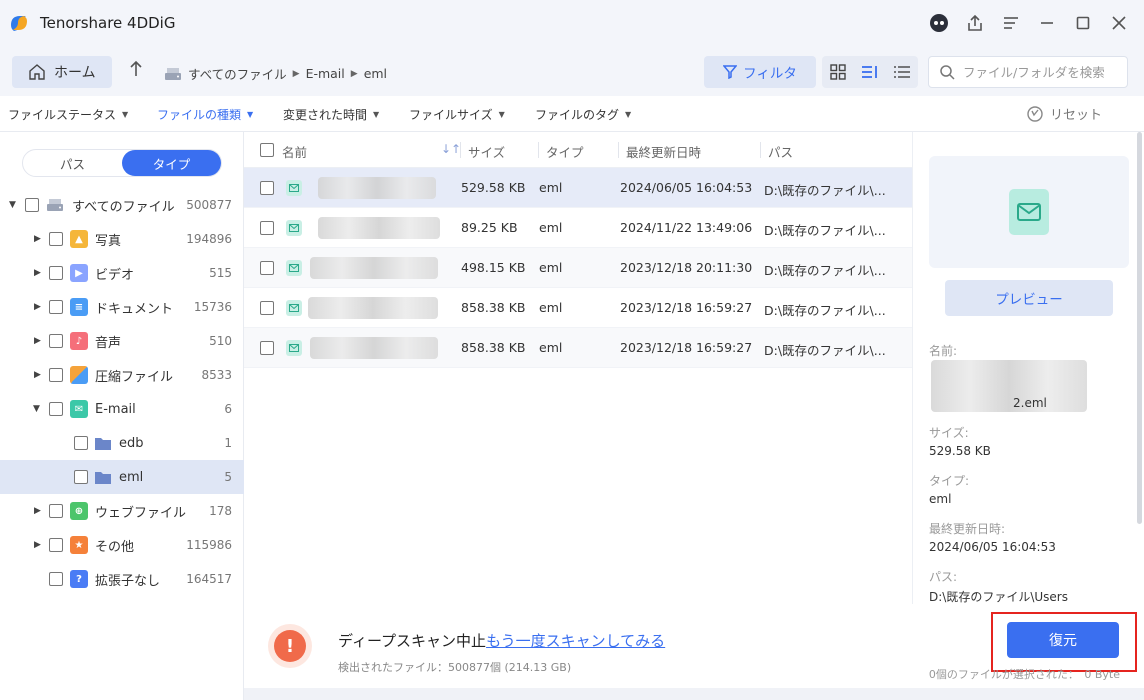  What do you see at coordinates (79, 511) in the screenshot?
I see `web-icon: ⊕` at bounding box center [79, 511].